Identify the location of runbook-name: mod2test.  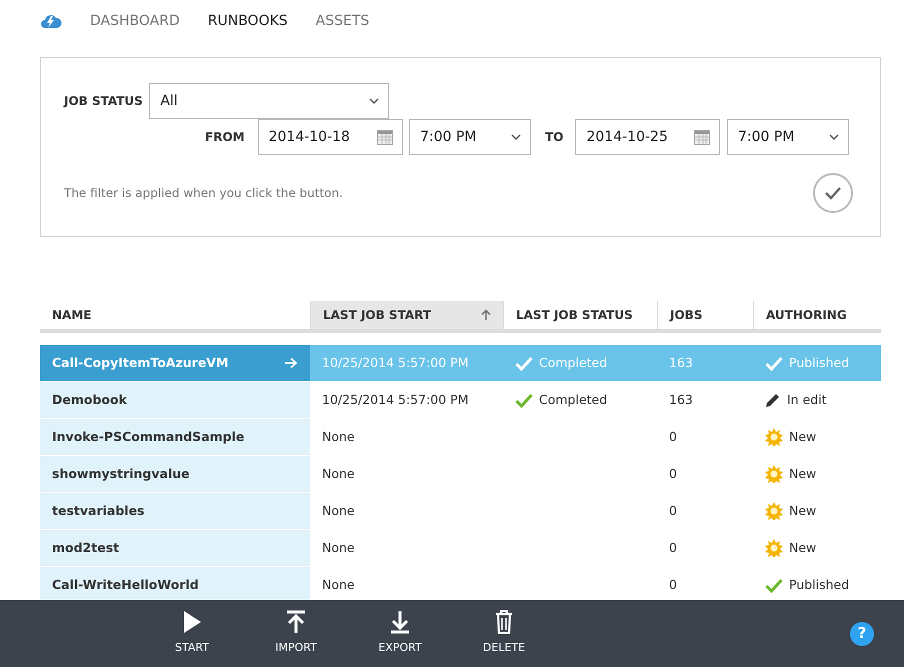
(86, 548).